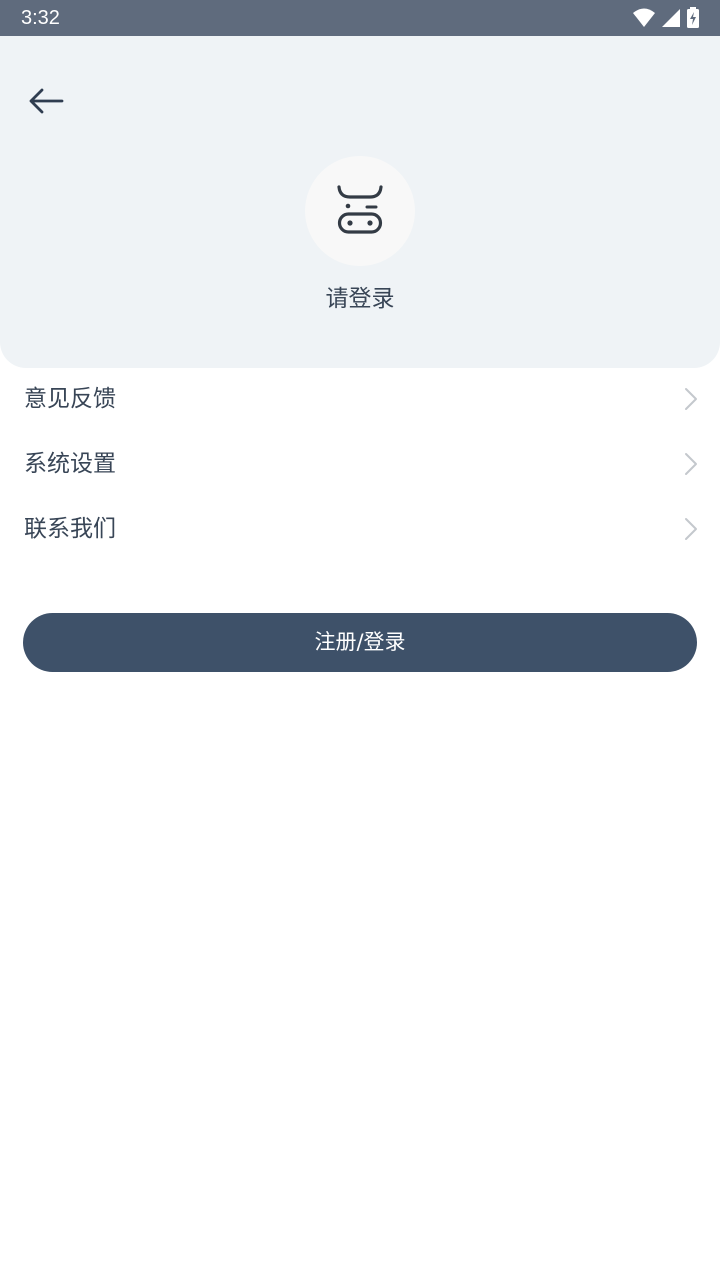 Image resolution: width=720 pixels, height=1280 pixels. What do you see at coordinates (360, 299) in the screenshot?
I see `login-prompt: 请登录` at bounding box center [360, 299].